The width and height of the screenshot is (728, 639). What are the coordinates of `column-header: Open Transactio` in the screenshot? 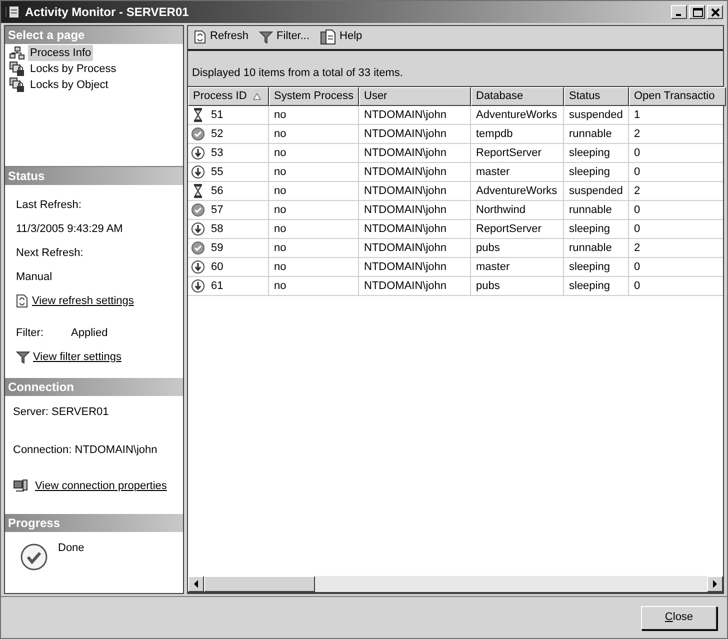 It's located at (677, 96).